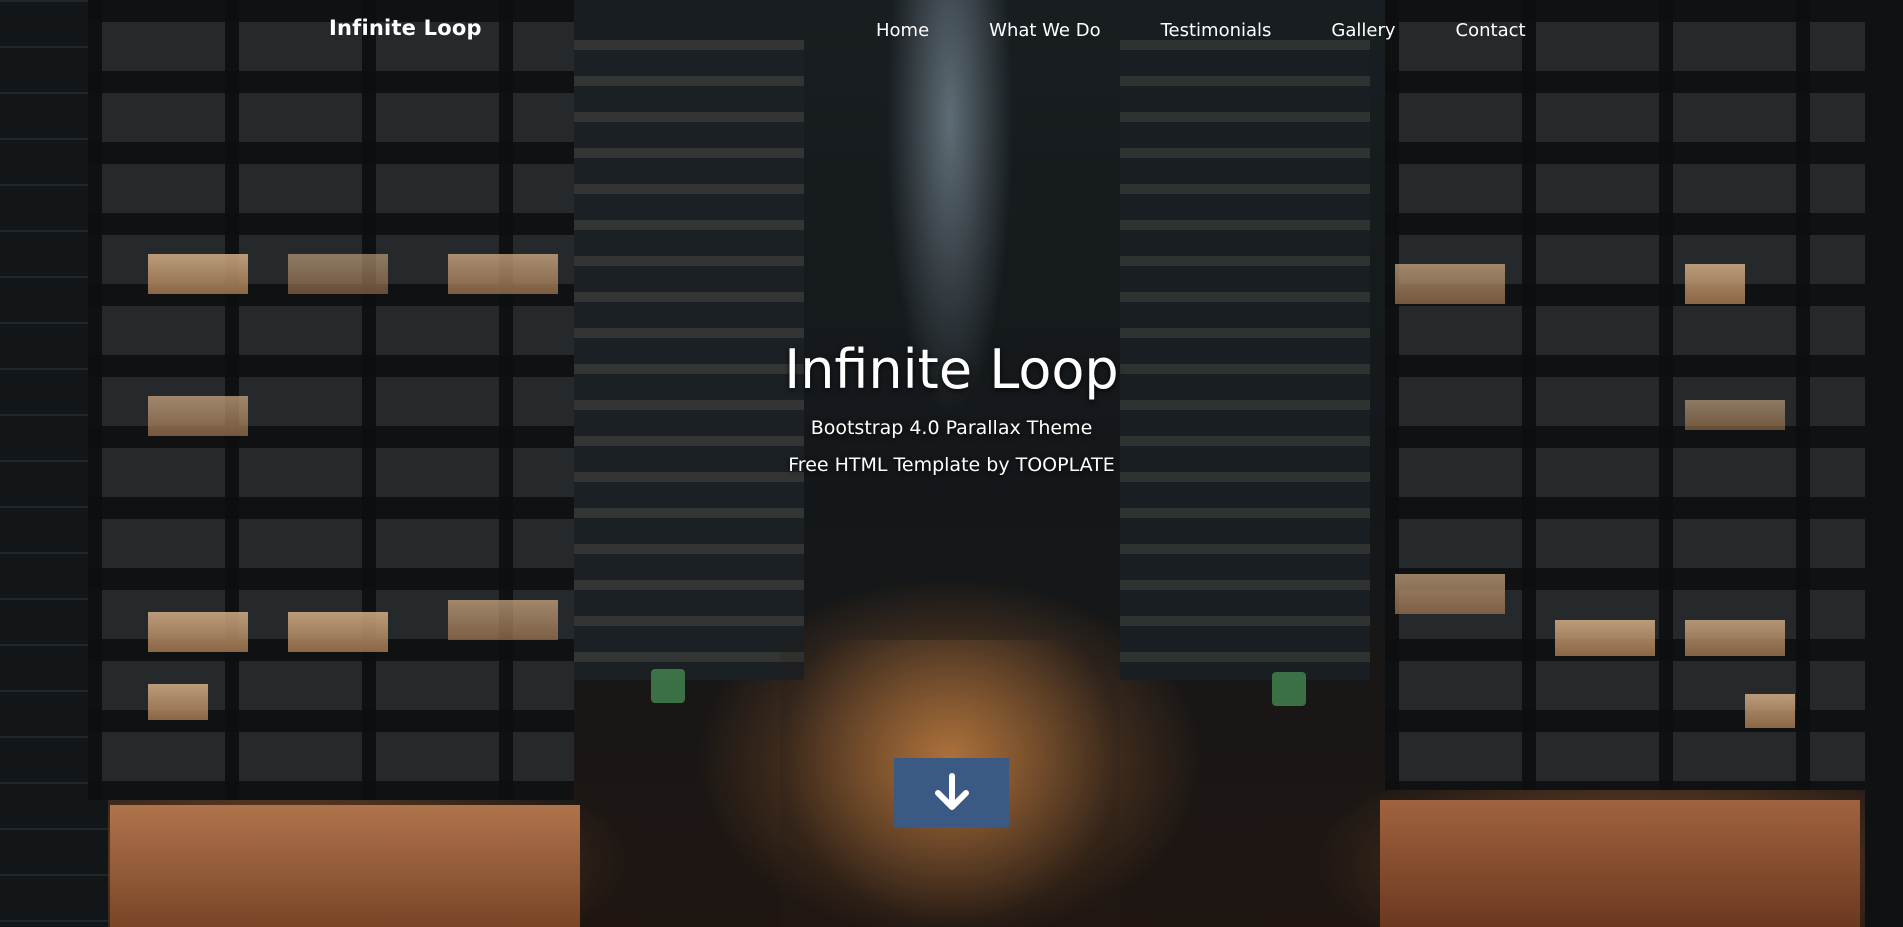 The height and width of the screenshot is (927, 1903). I want to click on nav-link-testimonials: Testimonials, so click(1216, 31).